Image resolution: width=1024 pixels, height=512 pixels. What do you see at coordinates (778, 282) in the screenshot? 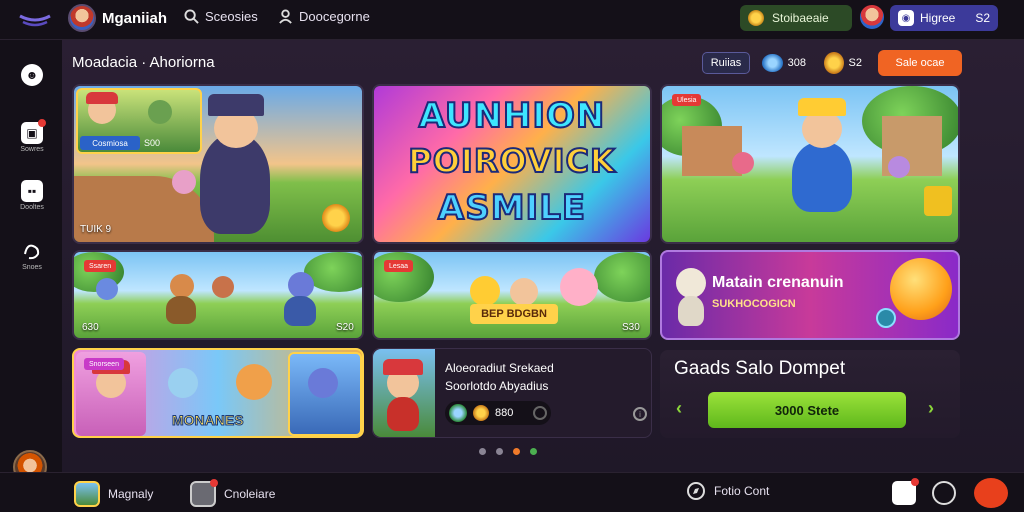
I see `event-title: Matain crenanuin` at bounding box center [778, 282].